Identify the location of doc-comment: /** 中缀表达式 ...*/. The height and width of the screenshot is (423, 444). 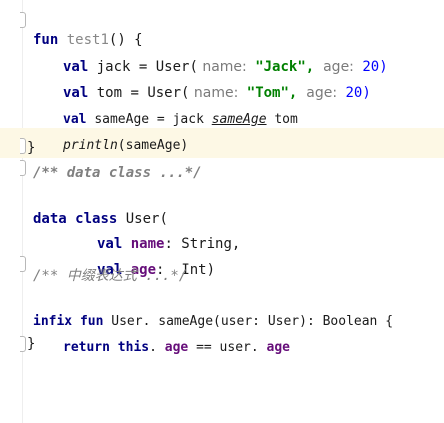
(110, 276).